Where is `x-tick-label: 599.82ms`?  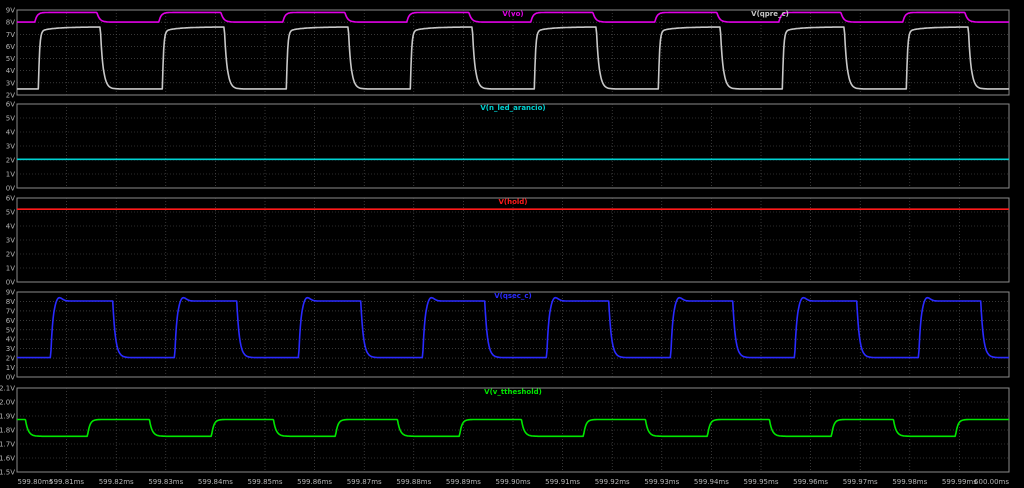 x-tick-label: 599.82ms is located at coordinates (116, 482).